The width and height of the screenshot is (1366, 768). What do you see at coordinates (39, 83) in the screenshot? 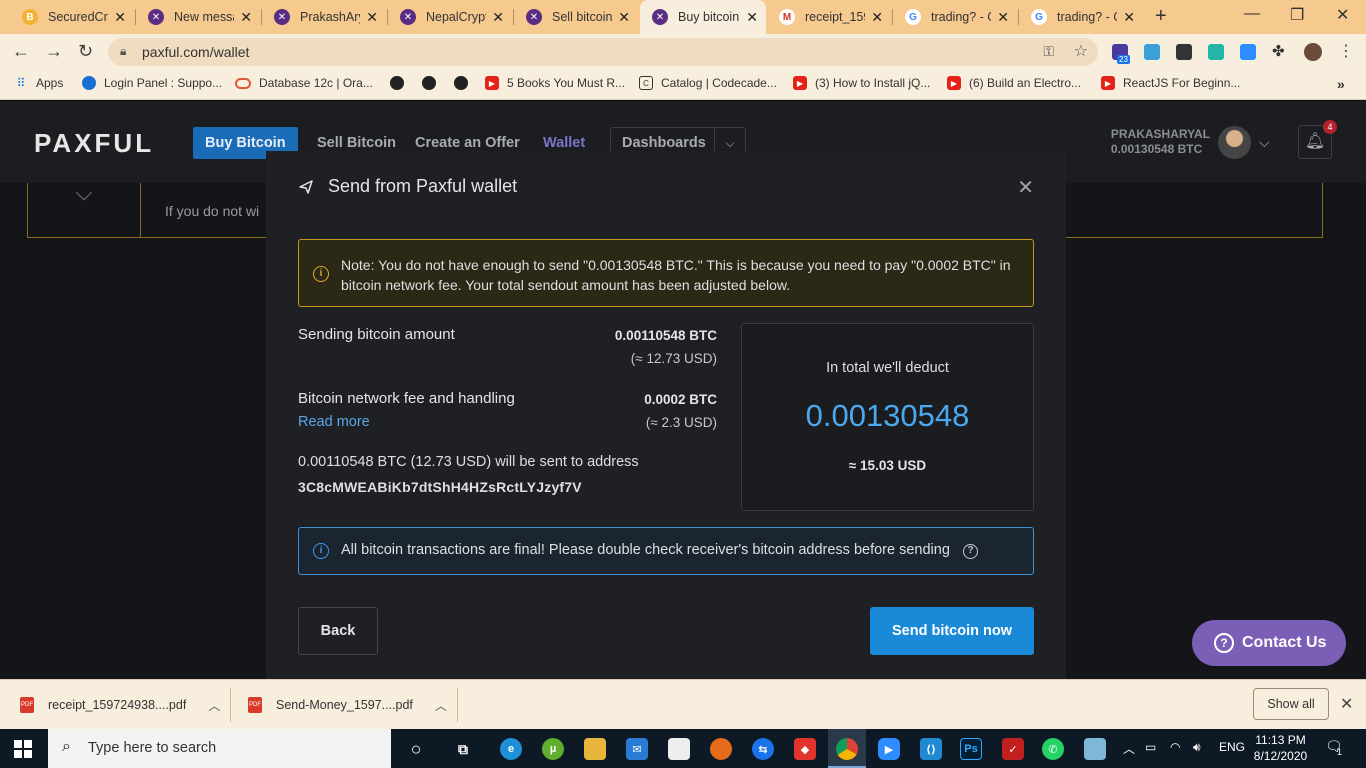
I see `bookmark-apps: ⠿ Apps` at bounding box center [39, 83].